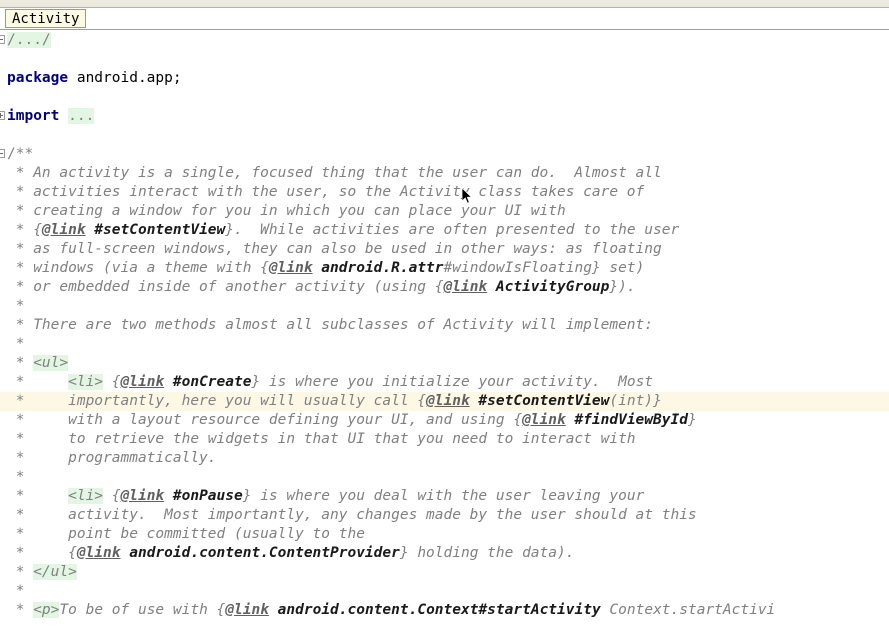 Image resolution: width=889 pixels, height=626 pixels. What do you see at coordinates (444, 572) in the screenshot?
I see `code-line: * </ul>` at bounding box center [444, 572].